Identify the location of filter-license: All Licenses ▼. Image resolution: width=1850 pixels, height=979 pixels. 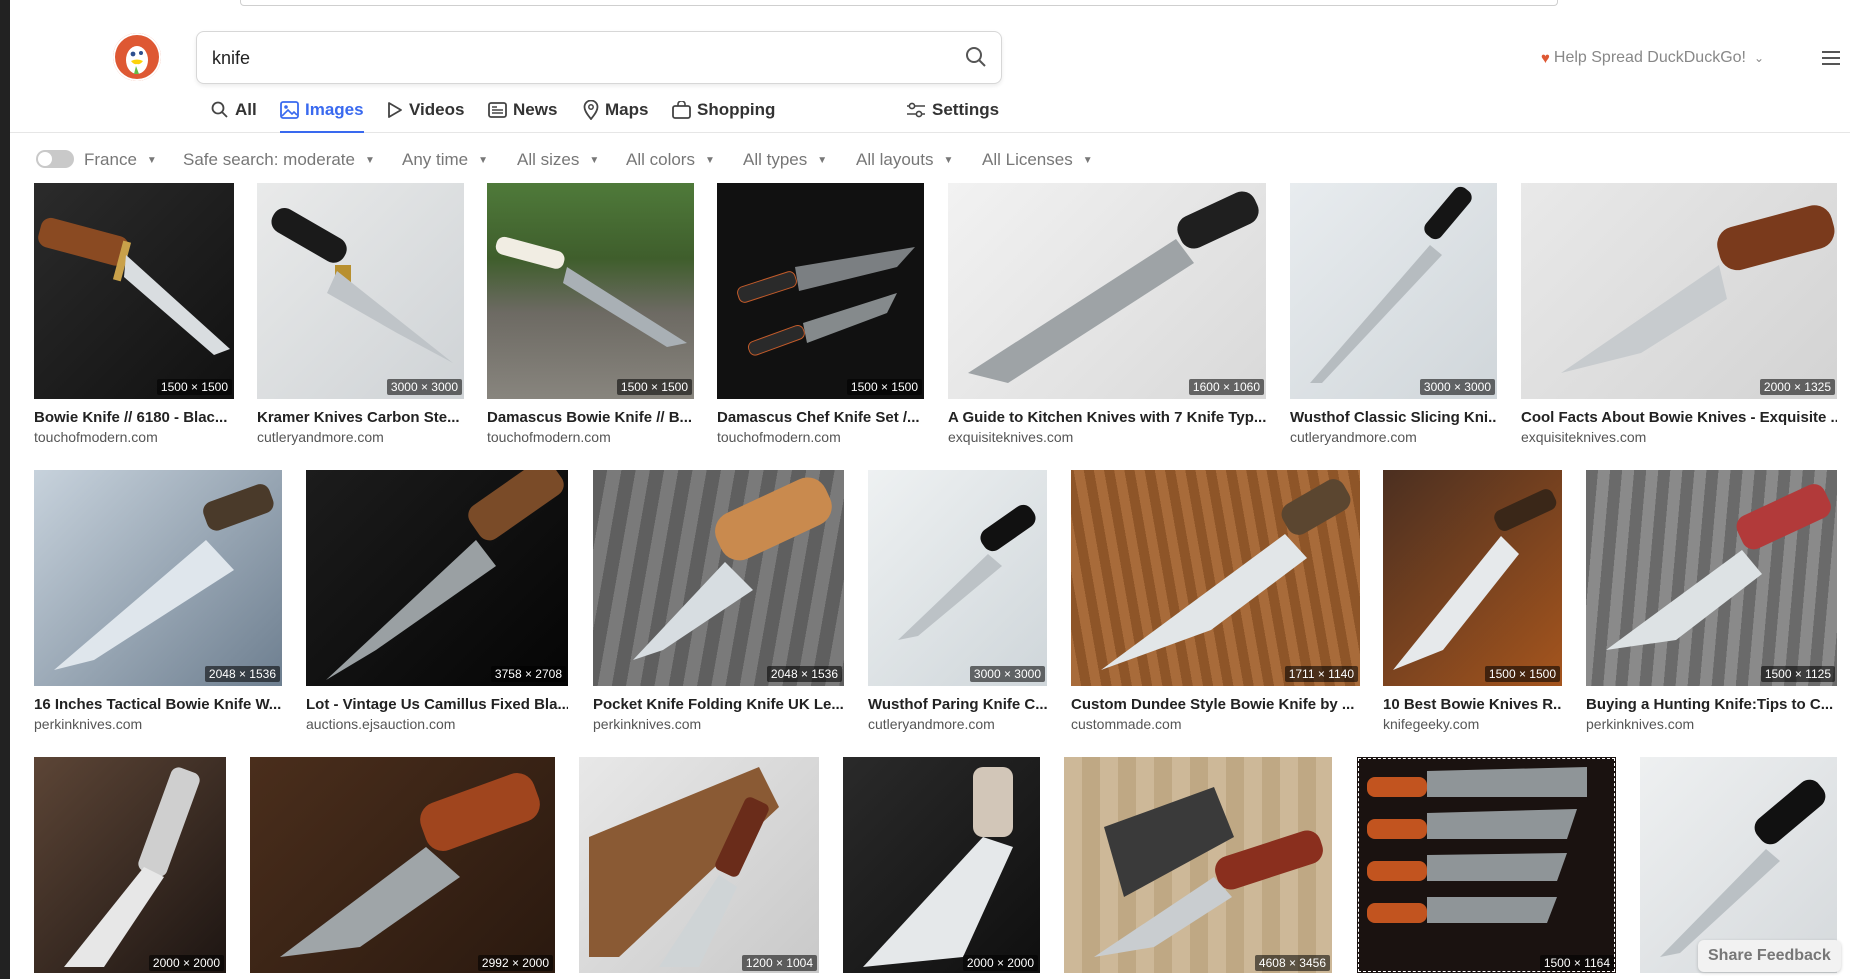
(1037, 160).